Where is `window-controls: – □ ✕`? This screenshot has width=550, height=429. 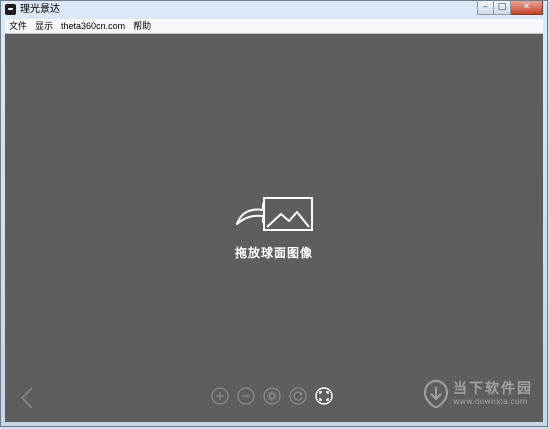
window-controls: – □ ✕ is located at coordinates (510, 8).